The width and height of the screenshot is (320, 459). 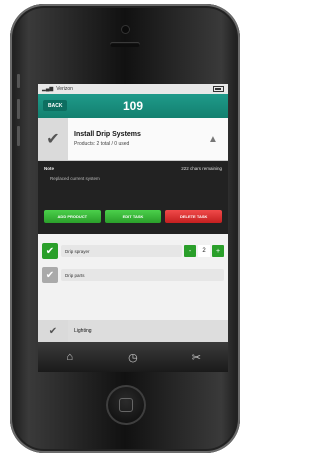 What do you see at coordinates (102, 144) in the screenshot?
I see `task-subtitle: Products: 2 total / 0 used` at bounding box center [102, 144].